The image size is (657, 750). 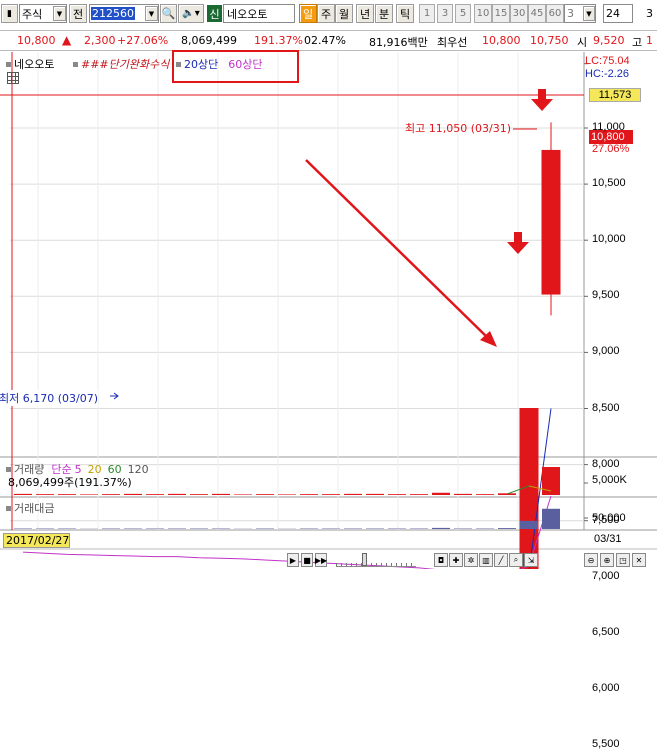 I want to click on market-select: 주식 ▼, so click(x=43, y=13).